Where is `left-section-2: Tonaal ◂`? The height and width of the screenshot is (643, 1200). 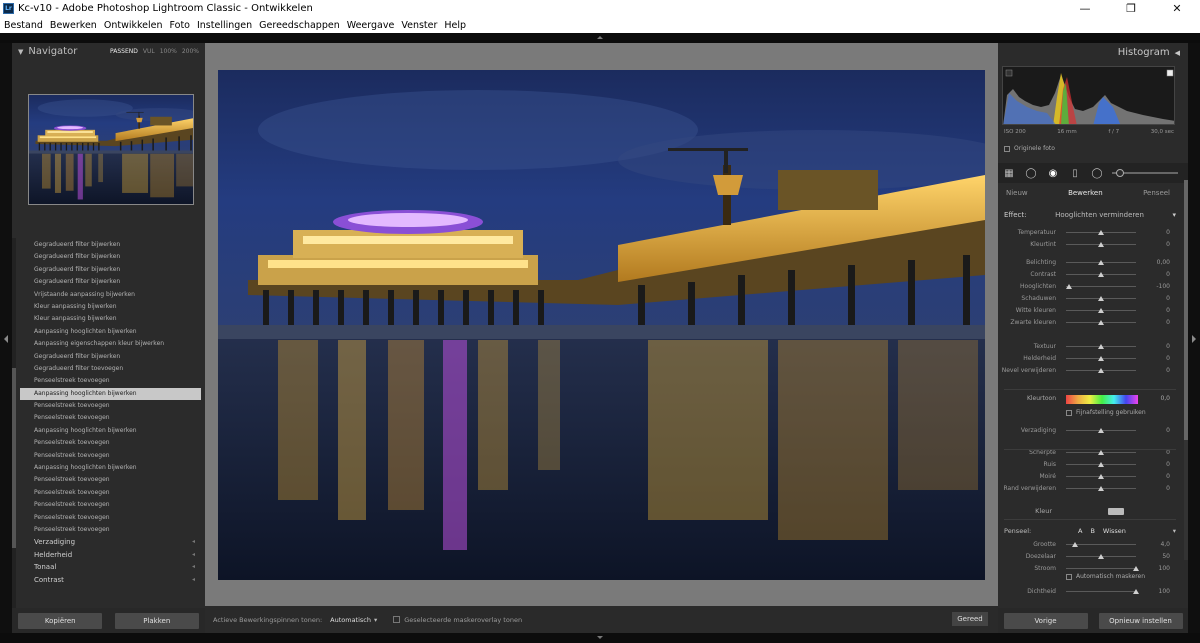
left-section-2: Tonaal ◂ is located at coordinates (110, 567).